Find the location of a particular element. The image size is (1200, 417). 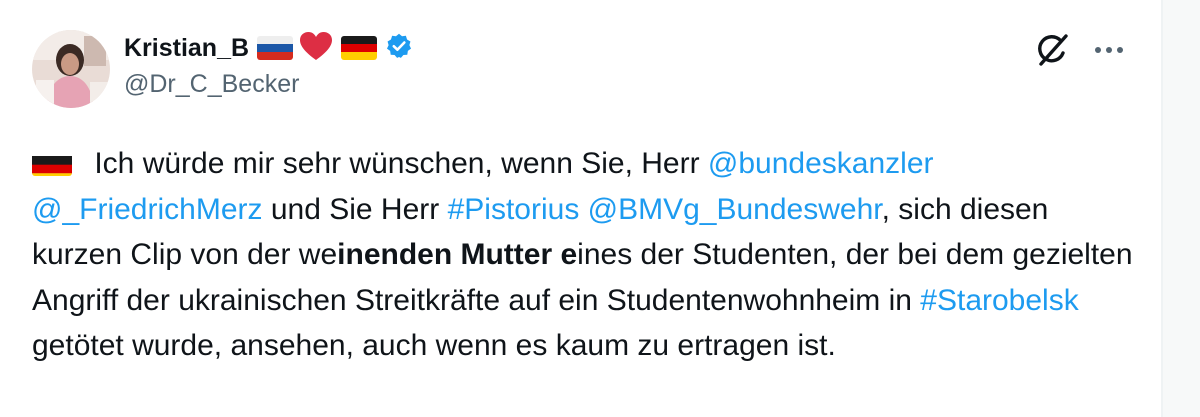

mention-bundeskanzler: @bundeskanzler is located at coordinates (821, 163).